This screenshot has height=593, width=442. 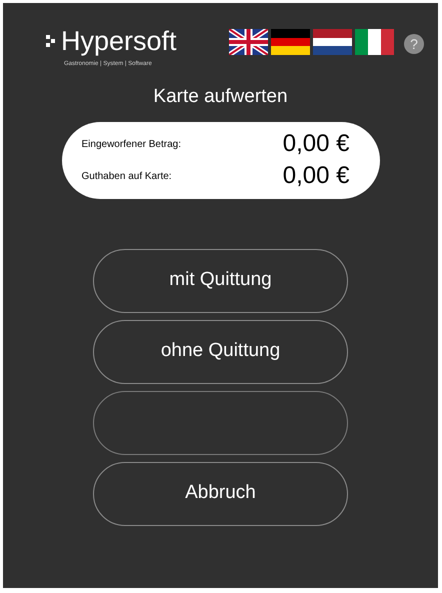 I want to click on action-button: mit Quittung, so click(x=220, y=280).